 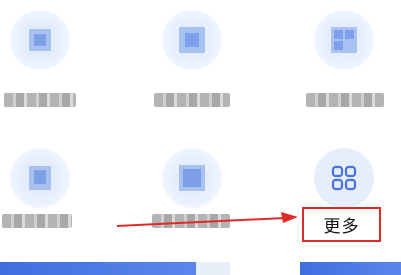 I want to click on more-label: 更多, so click(x=342, y=224).